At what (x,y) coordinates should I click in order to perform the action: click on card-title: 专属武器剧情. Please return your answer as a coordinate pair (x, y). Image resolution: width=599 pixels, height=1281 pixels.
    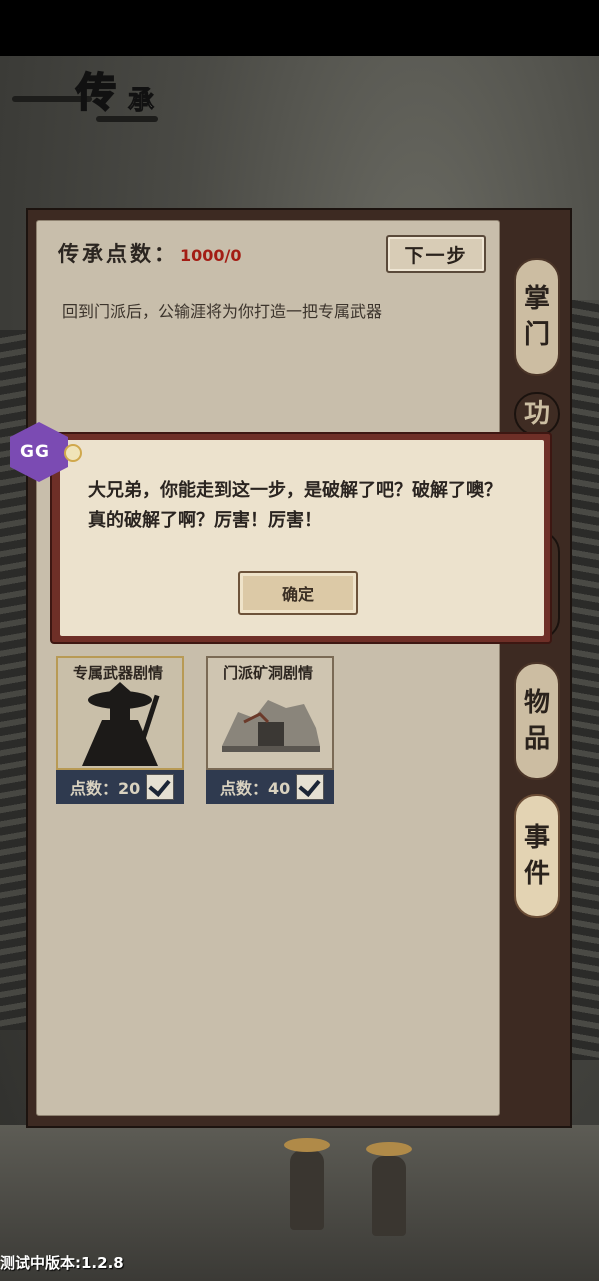
    Looking at the image, I should click on (117, 673).